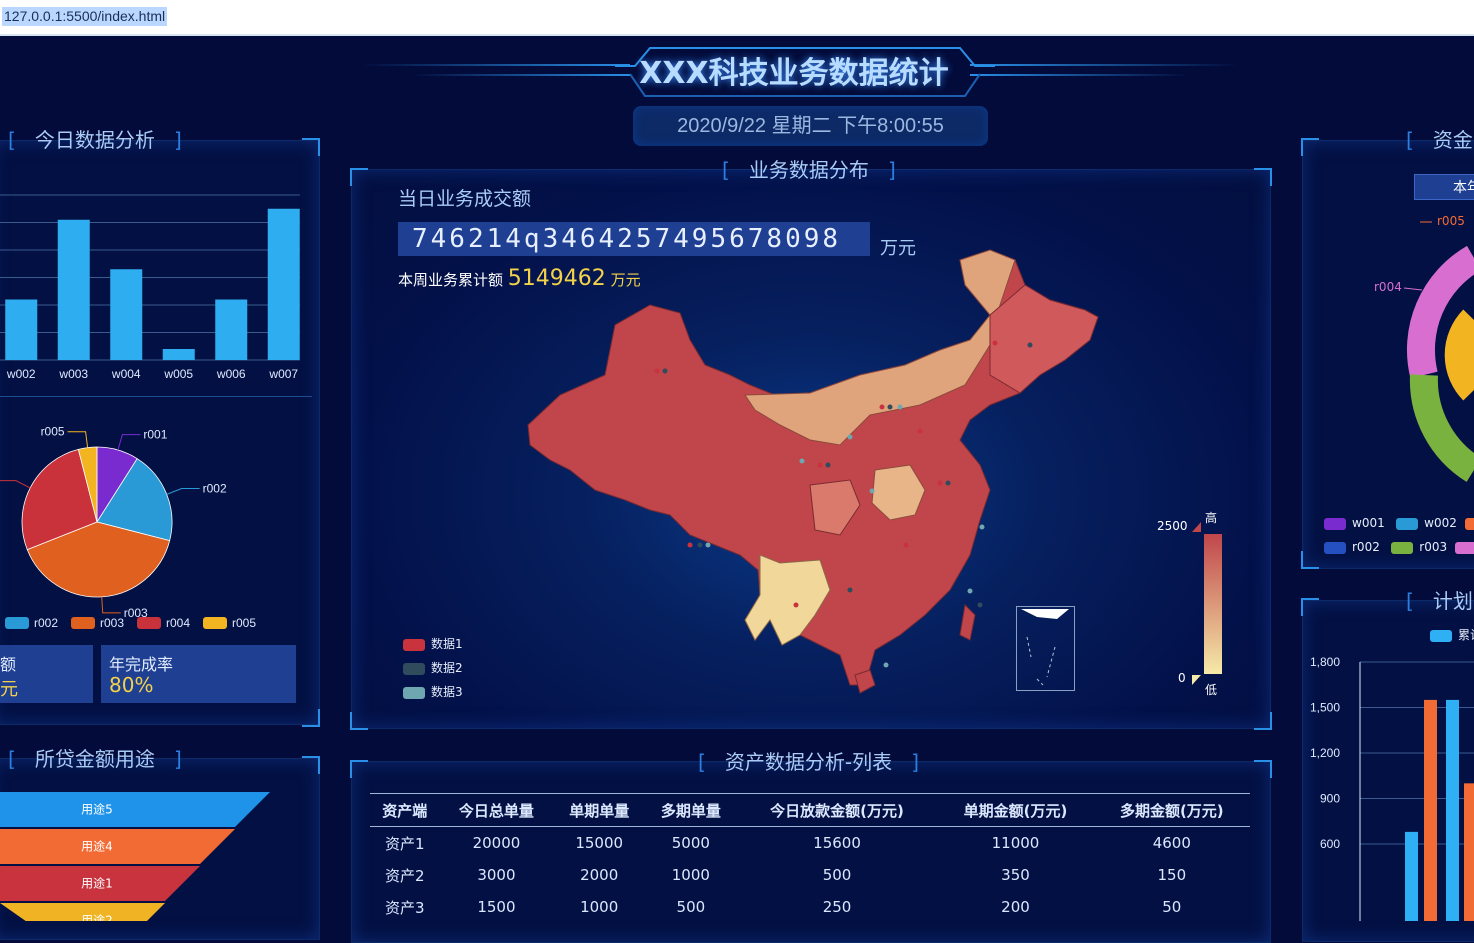 The image size is (1474, 943). I want to click on table-cell: 150, so click(1172, 875).